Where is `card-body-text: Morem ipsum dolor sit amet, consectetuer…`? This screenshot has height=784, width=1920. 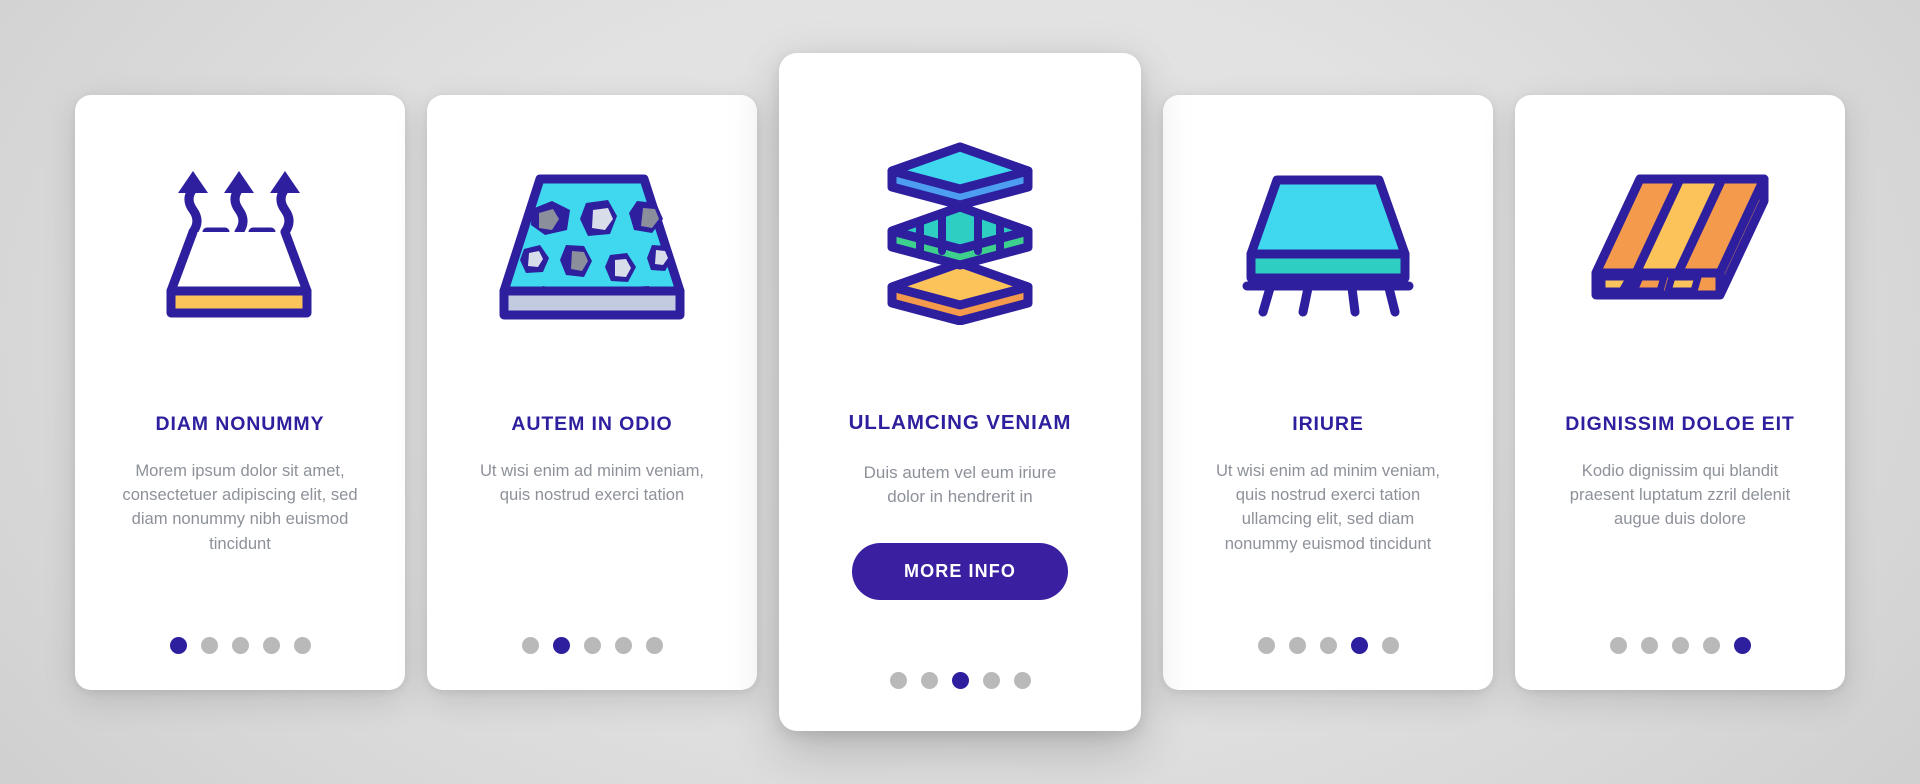
card-body-text: Morem ipsum dolor sit amet, consectetuer… is located at coordinates (240, 506).